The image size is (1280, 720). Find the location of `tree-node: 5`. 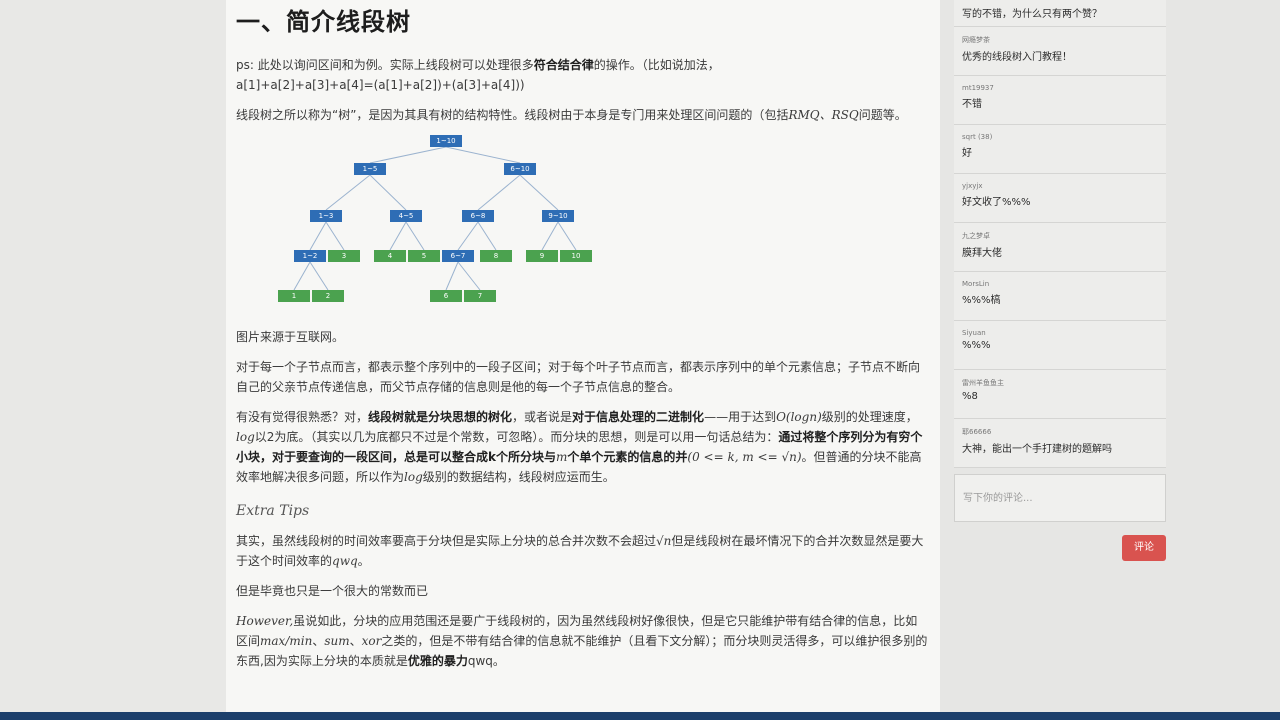

tree-node: 5 is located at coordinates (424, 256).